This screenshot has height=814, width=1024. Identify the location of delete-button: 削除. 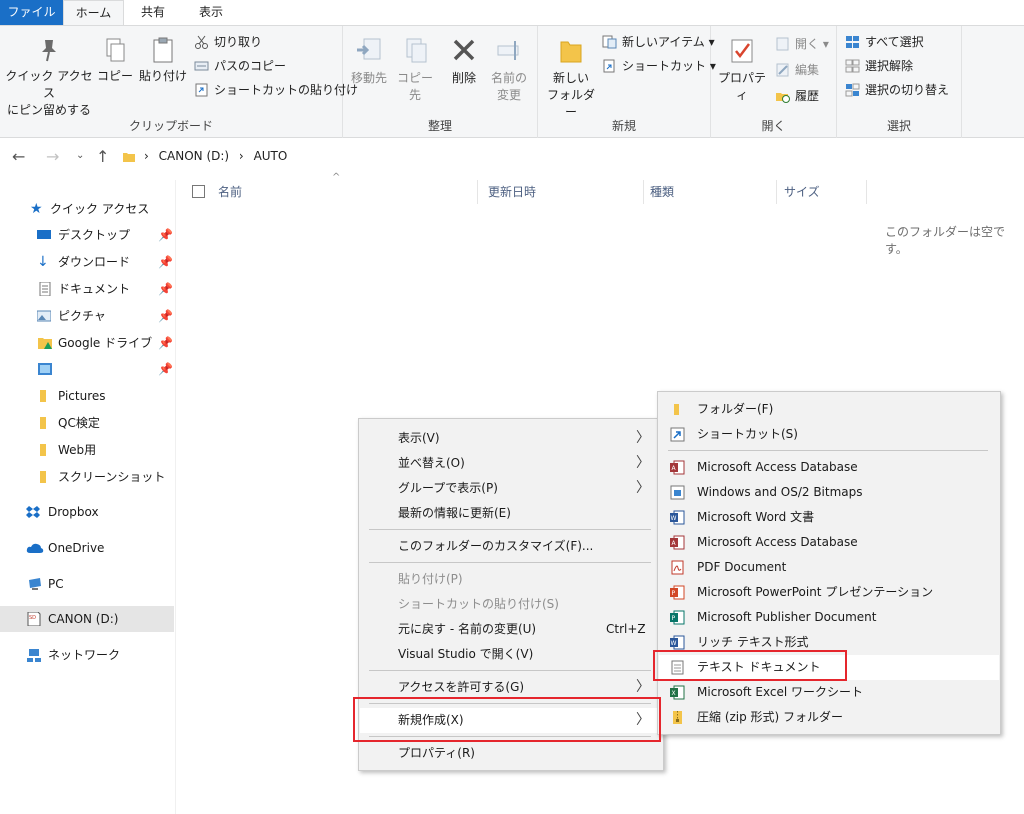
(464, 59).